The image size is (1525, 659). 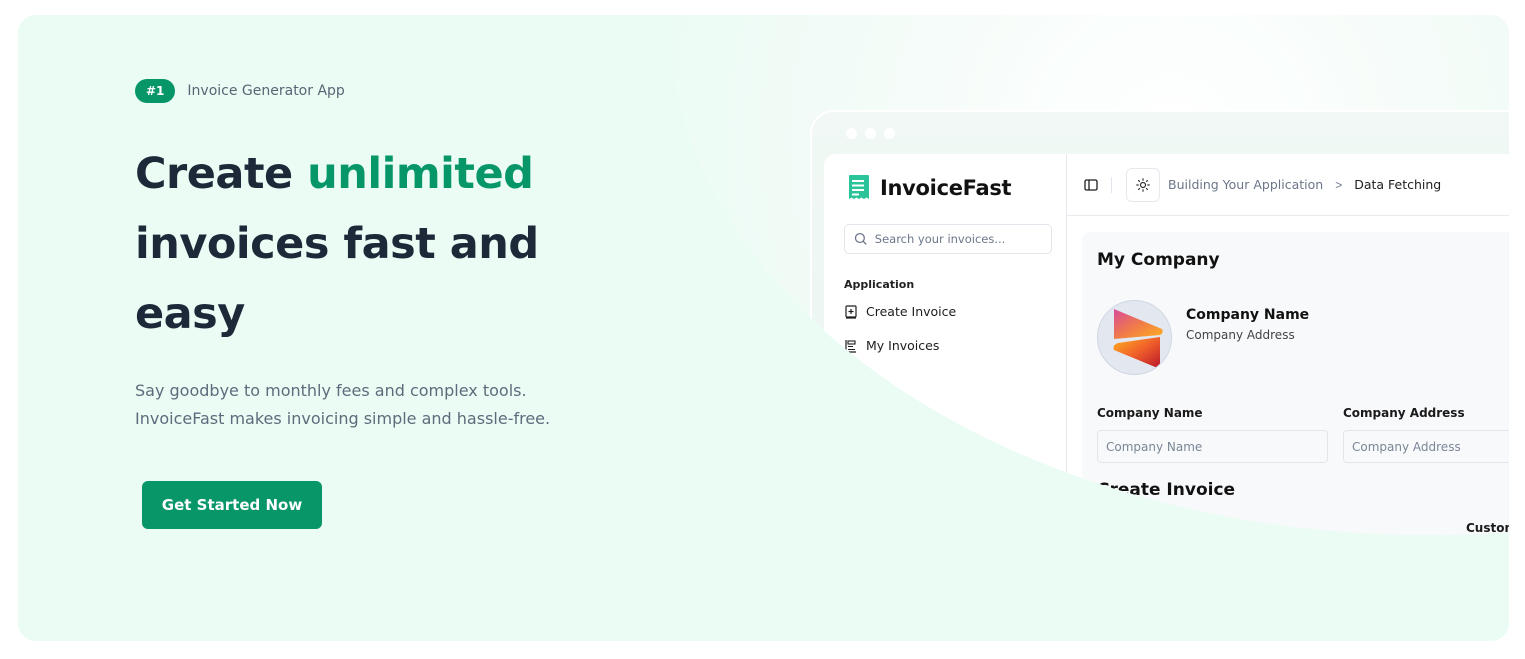 What do you see at coordinates (851, 311) in the screenshot?
I see `plus-book-icon` at bounding box center [851, 311].